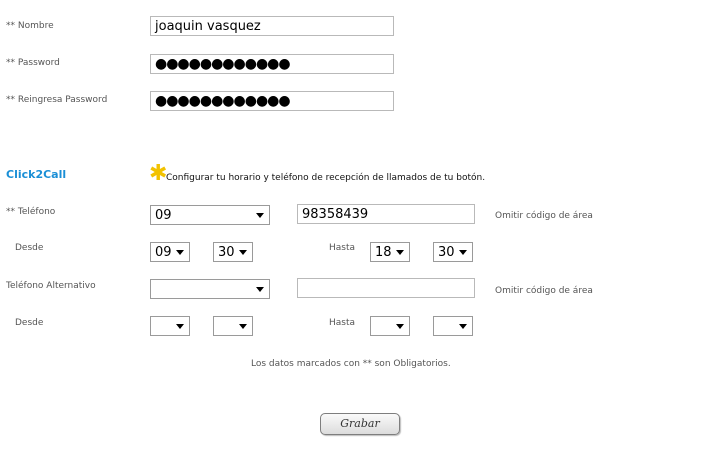 This screenshot has width=702, height=451. What do you see at coordinates (386, 214) in the screenshot?
I see `telefono-input: 98358439` at bounding box center [386, 214].